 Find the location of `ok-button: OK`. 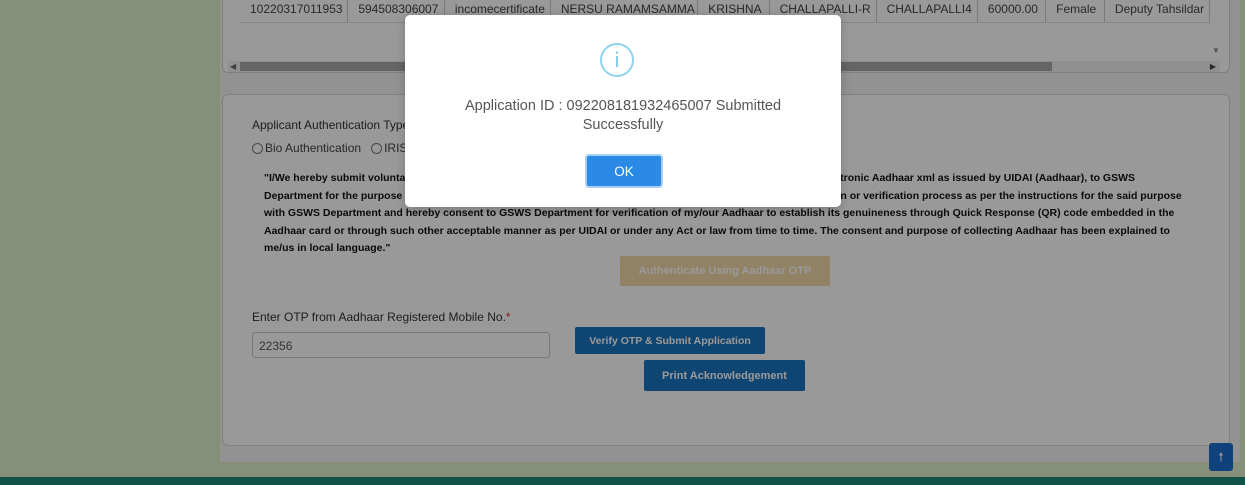

ok-button: OK is located at coordinates (624, 171).